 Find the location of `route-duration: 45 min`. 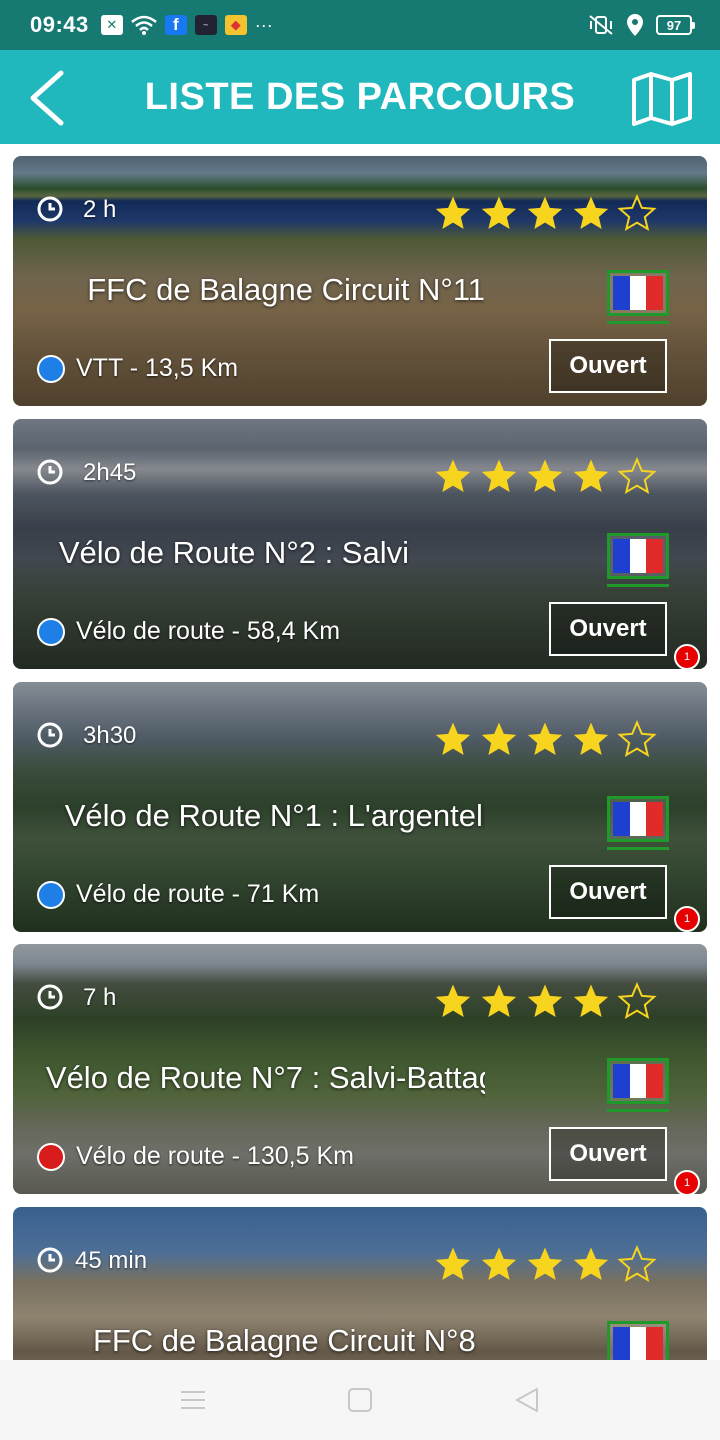

route-duration: 45 min is located at coordinates (111, 1260).